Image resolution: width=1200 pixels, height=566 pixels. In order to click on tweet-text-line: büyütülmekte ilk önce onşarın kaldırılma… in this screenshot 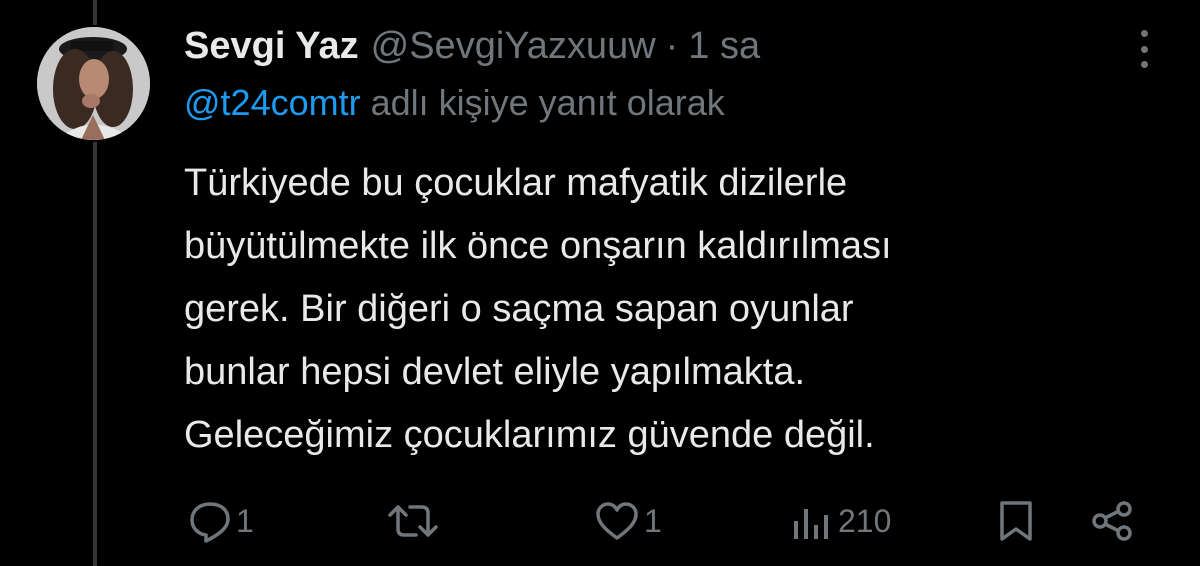, I will do `click(538, 246)`.